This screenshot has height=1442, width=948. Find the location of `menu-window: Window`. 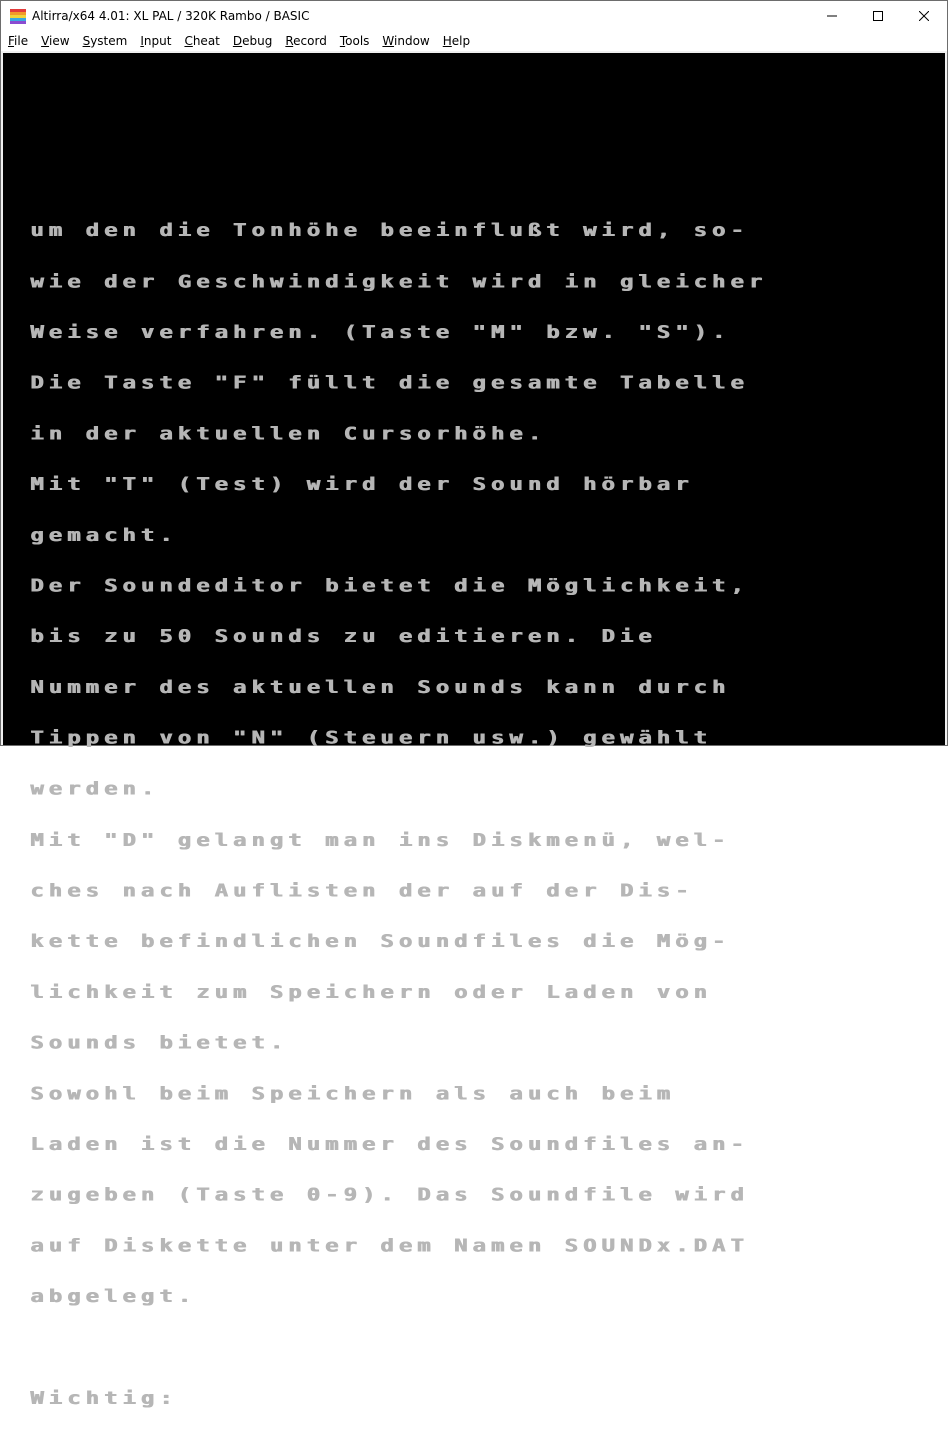

menu-window: Window is located at coordinates (405, 41).